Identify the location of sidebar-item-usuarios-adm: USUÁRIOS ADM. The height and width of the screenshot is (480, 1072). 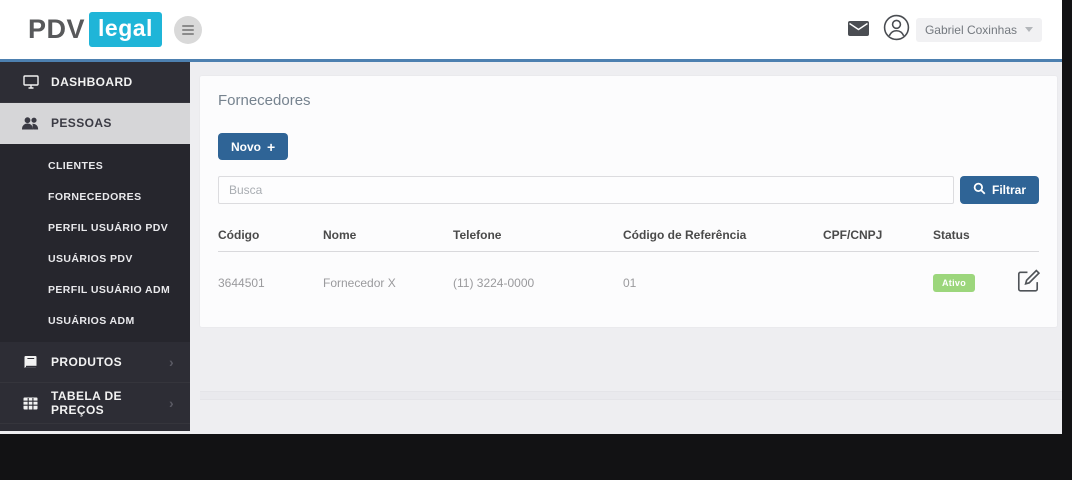
(95, 320).